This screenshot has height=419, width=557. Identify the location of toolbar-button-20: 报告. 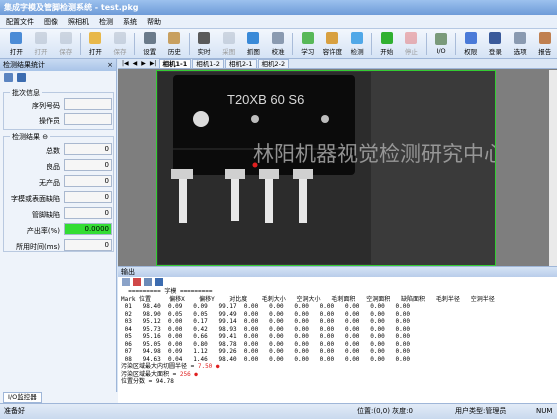
(544, 44).